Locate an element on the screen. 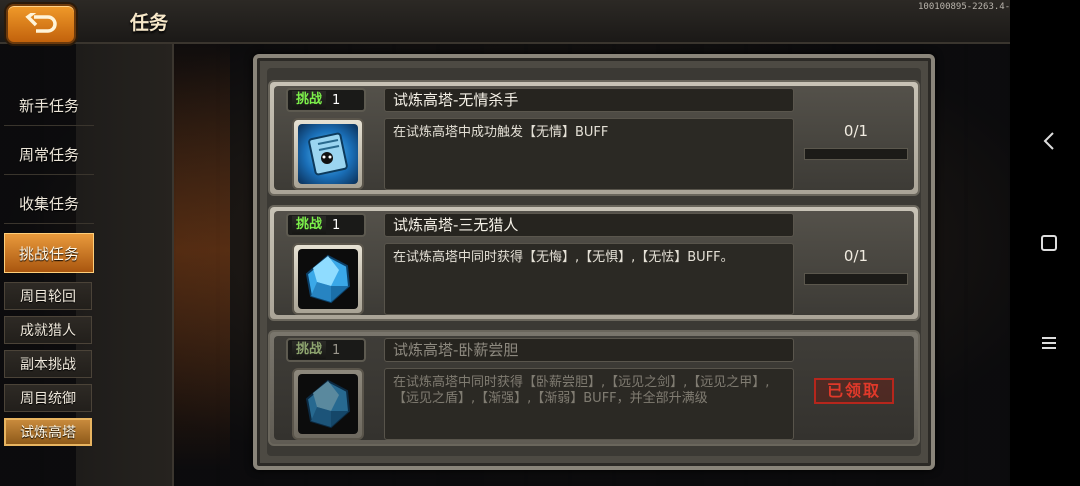 This screenshot has height=486, width=1080. menu-item-challenge: 挑战任务 is located at coordinates (49, 253).